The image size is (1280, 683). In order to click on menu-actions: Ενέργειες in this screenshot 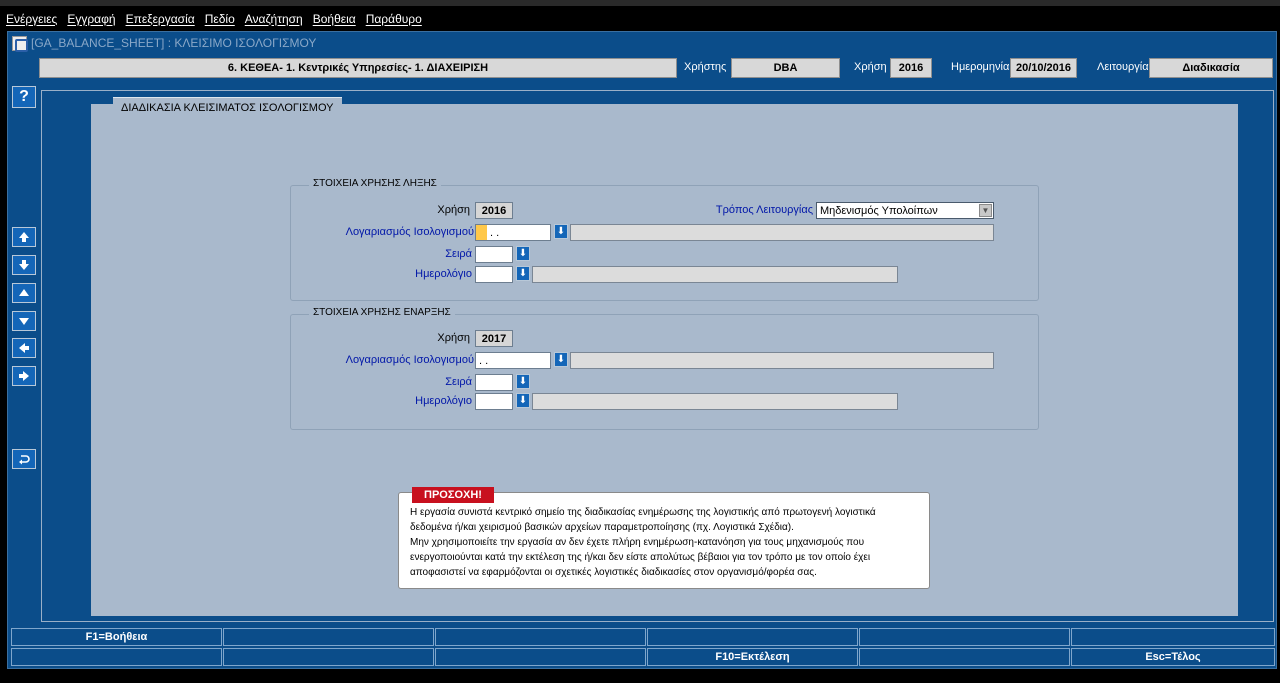, I will do `click(31, 19)`.